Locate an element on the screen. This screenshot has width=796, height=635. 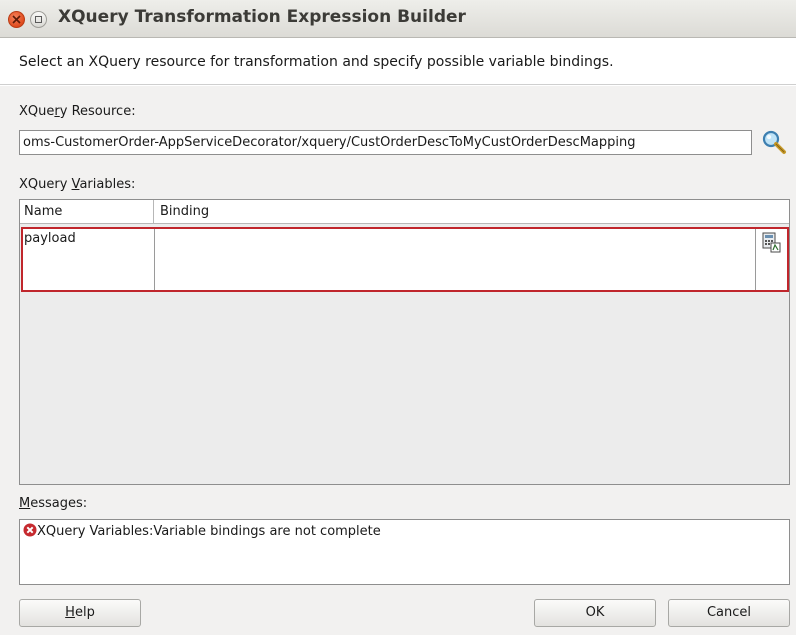
table-row: payload is located at coordinates (405, 259).